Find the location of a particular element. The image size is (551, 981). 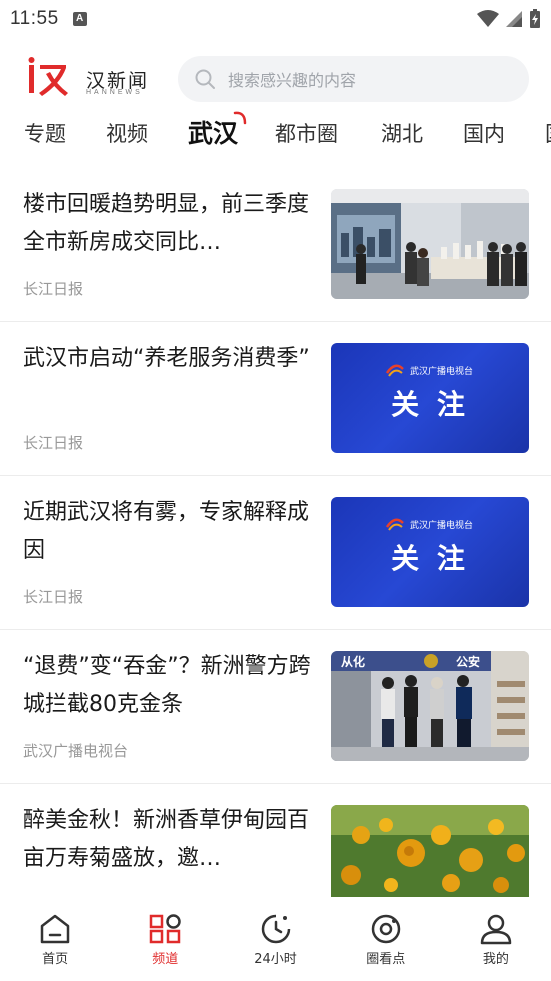

tab-topics: 专题 is located at coordinates (45, 133).